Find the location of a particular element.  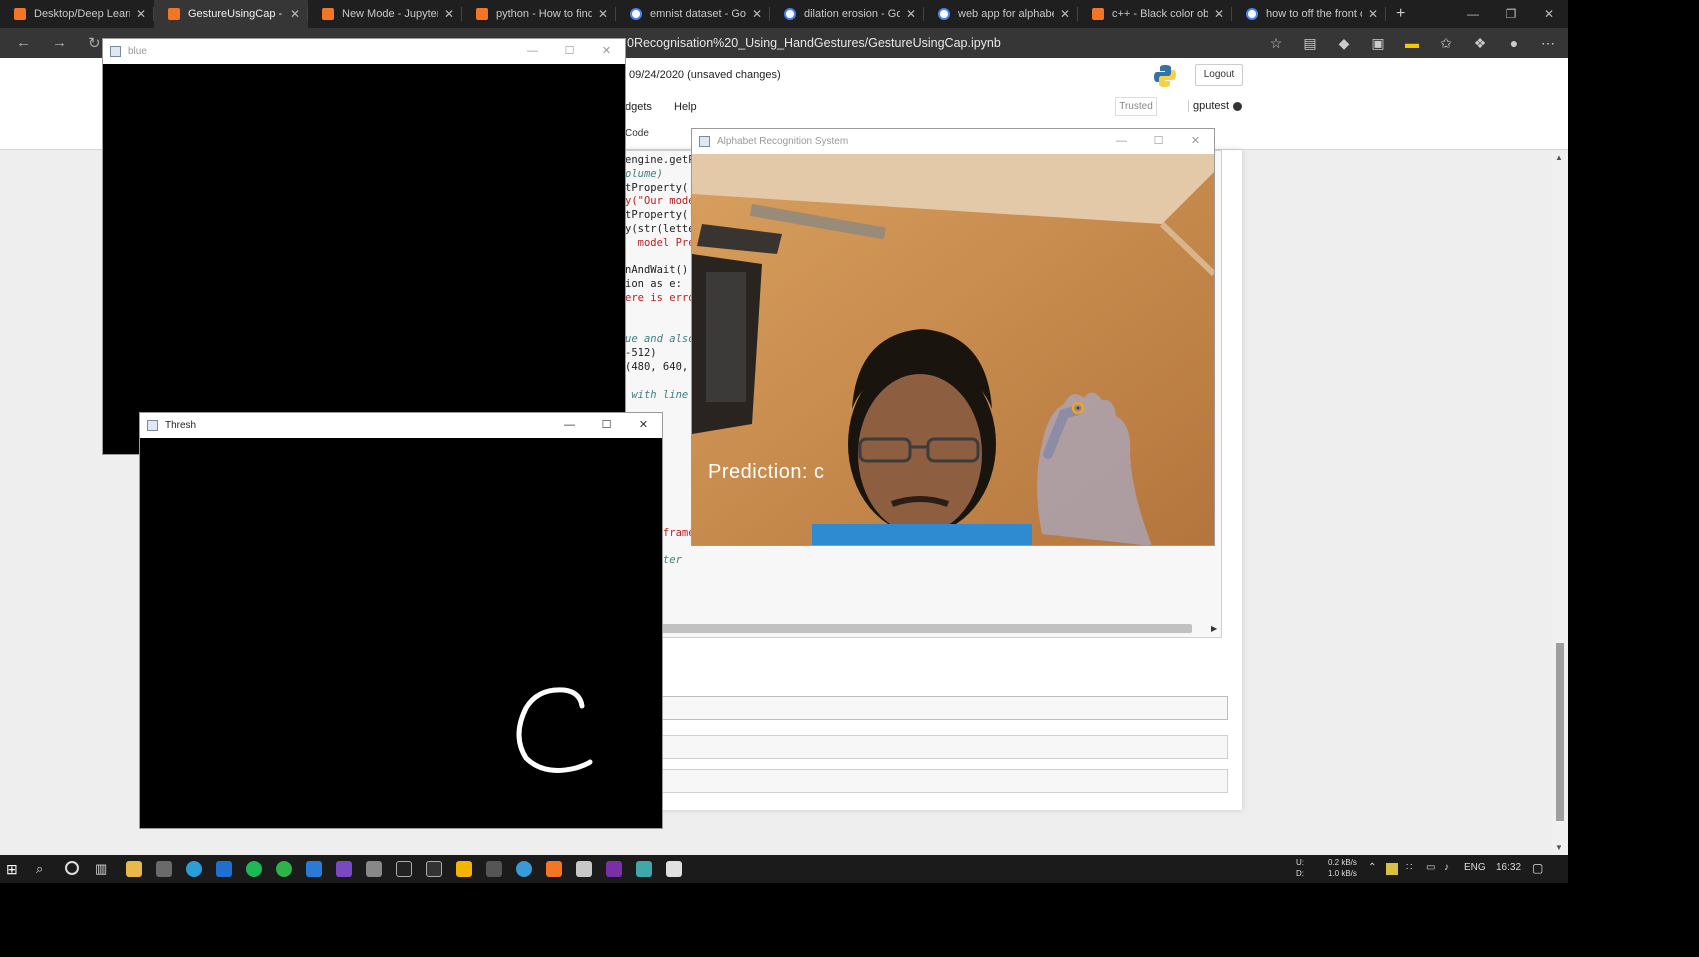

jupyter-icon is located at coordinates (554, 869).